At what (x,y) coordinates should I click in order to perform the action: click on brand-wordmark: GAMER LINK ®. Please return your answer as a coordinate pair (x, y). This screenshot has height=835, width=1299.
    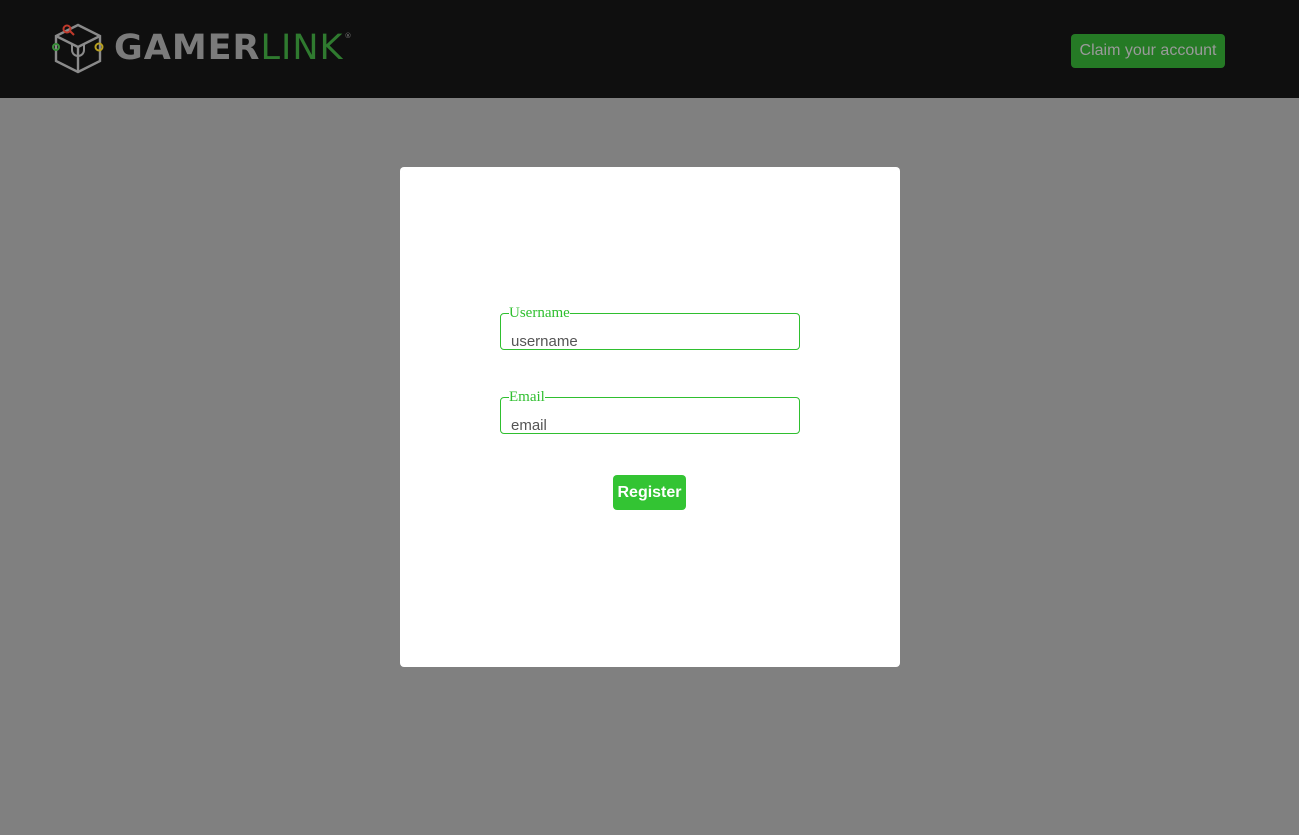
    Looking at the image, I should click on (233, 47).